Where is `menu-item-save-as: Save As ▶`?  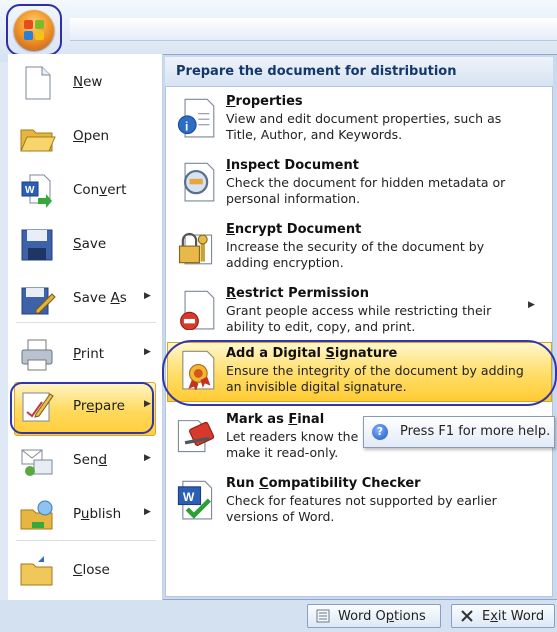 menu-item-save-as: Save As ▶ is located at coordinates (82, 299).